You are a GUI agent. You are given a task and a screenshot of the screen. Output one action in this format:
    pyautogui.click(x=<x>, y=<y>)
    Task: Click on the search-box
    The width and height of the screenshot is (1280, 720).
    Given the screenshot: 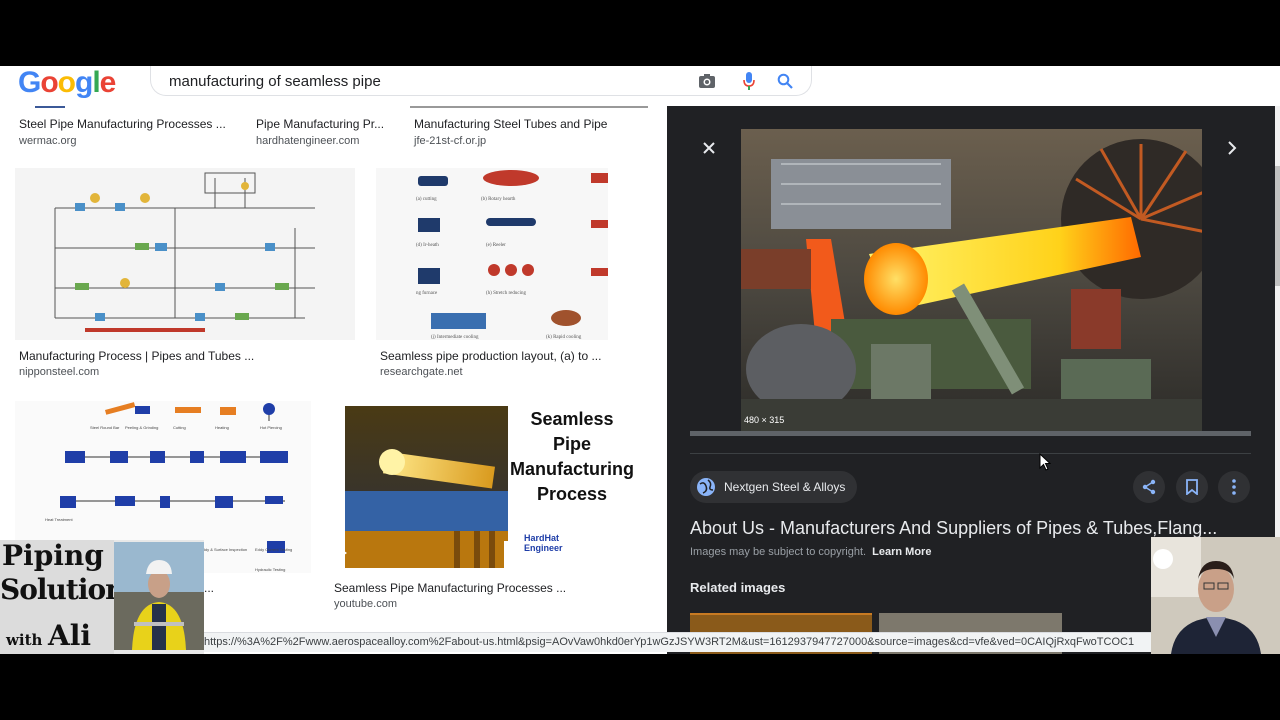 What is the action you would take?
    pyautogui.click(x=481, y=81)
    